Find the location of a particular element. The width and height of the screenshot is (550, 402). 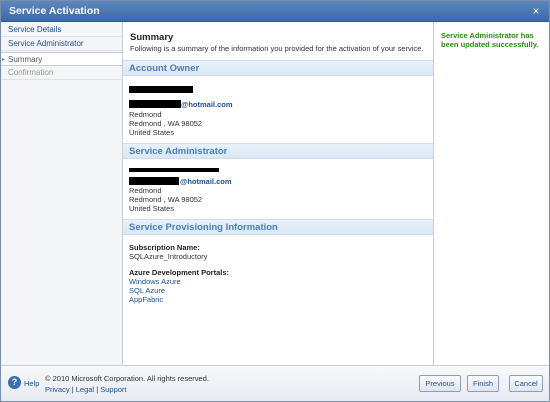

finish-button: Finish is located at coordinates (483, 383).